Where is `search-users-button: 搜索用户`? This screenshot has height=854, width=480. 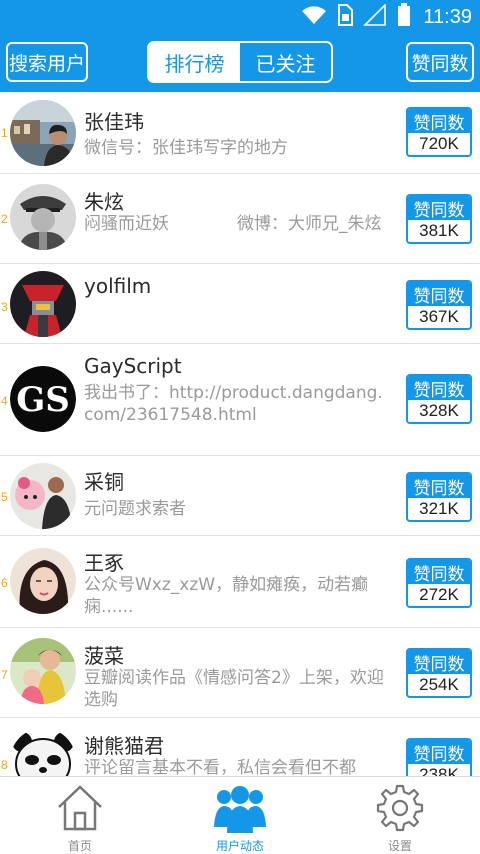
search-users-button: 搜索用户 is located at coordinates (47, 62).